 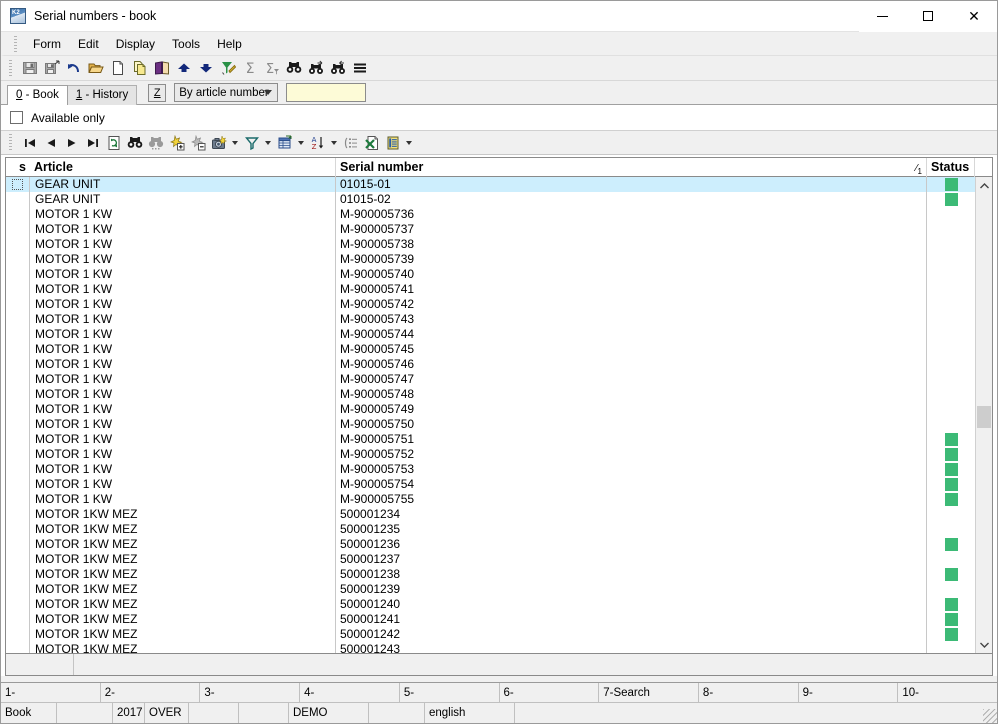 I want to click on table-row: MOTOR 1KW MEZ 500001234, so click(x=490, y=514).